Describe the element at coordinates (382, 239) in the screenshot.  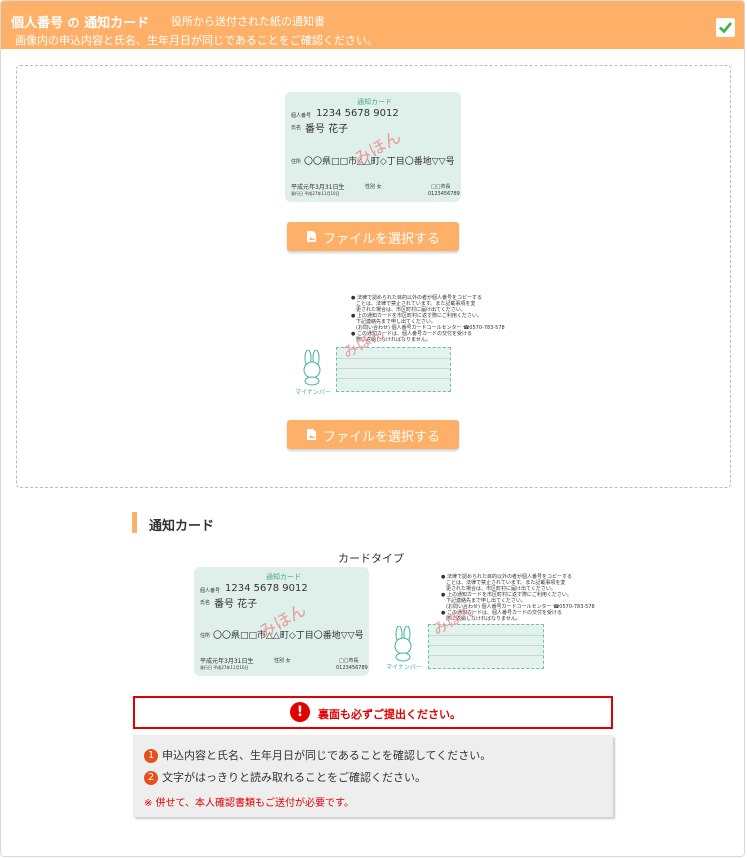
I see `select-file-label-front: ファイルを選択する` at that location.